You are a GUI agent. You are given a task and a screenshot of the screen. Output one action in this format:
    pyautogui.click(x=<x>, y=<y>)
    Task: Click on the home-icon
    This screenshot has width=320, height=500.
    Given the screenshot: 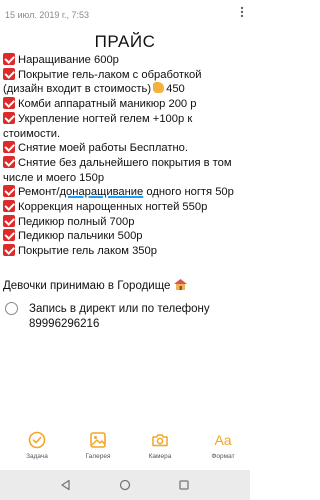 What is the action you would take?
    pyautogui.click(x=125, y=485)
    